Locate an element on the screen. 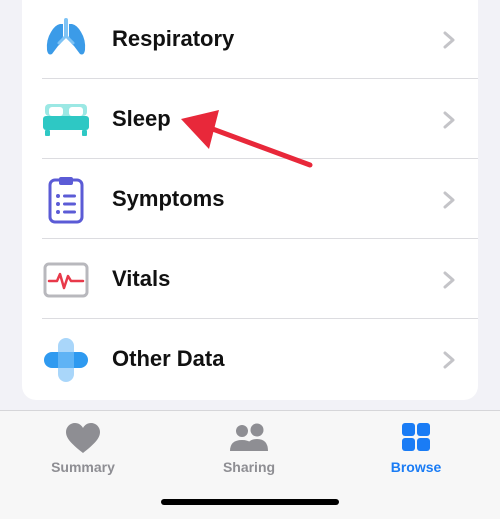  people-icon is located at coordinates (249, 437).